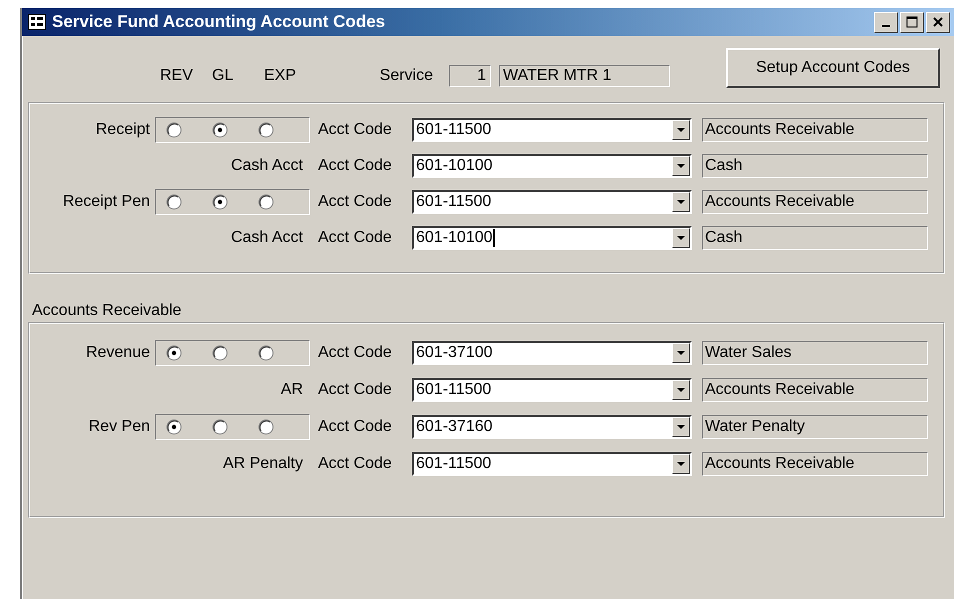 This screenshot has height=599, width=954. Describe the element at coordinates (833, 68) in the screenshot. I see `setup-button: Setup Account Codes` at that location.